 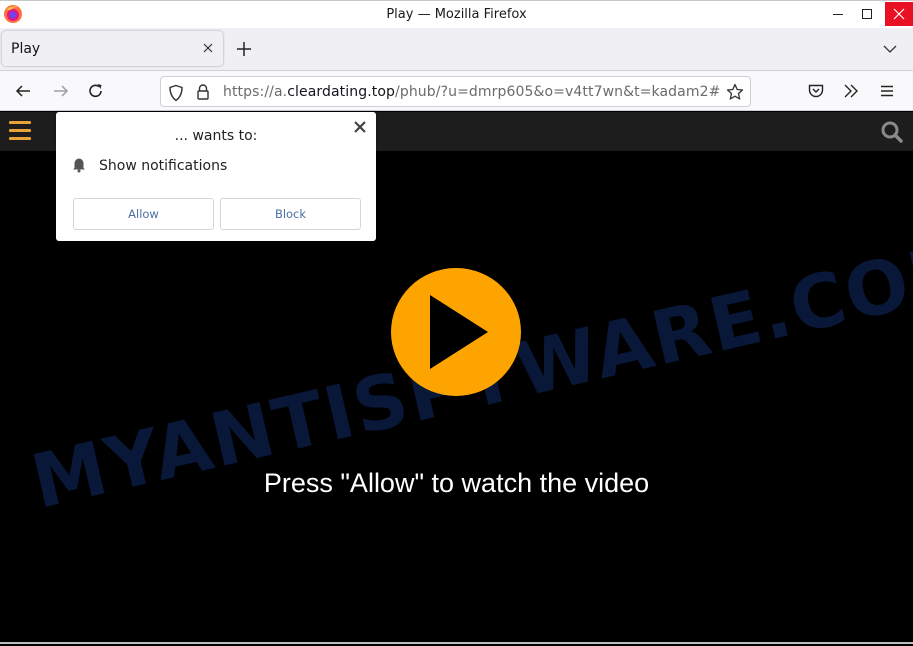 What do you see at coordinates (255, 92) in the screenshot?
I see `url-prefix: https://a.` at bounding box center [255, 92].